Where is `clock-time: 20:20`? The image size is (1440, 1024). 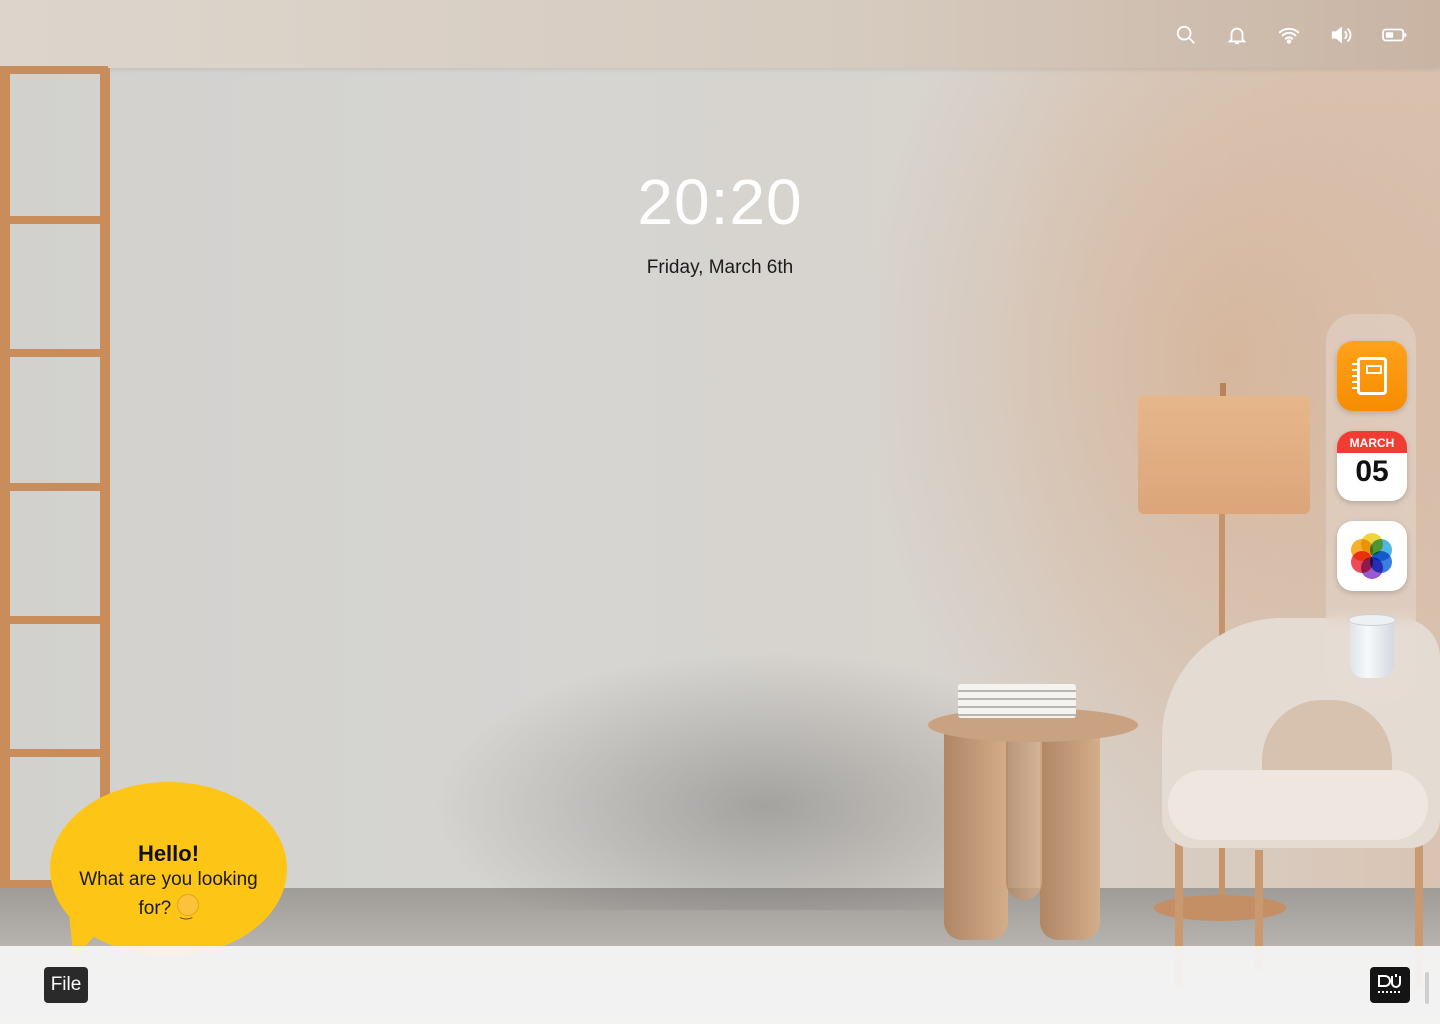 clock-time: 20:20 is located at coordinates (720, 202).